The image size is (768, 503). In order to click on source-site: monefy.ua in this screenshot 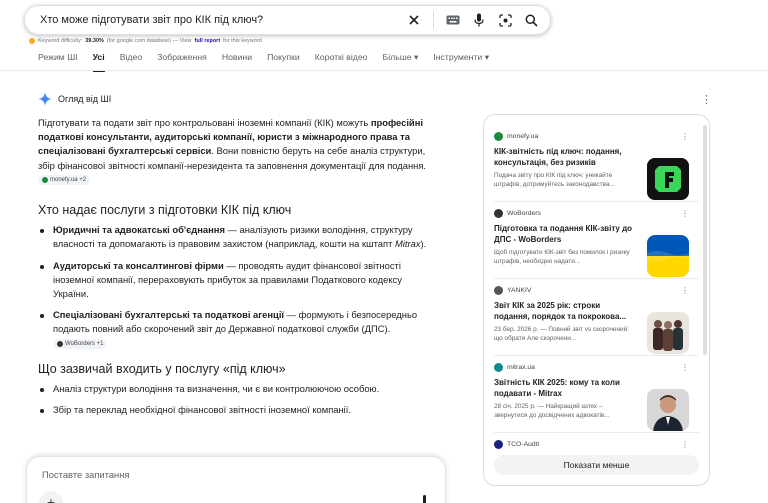, I will do `click(594, 136)`.